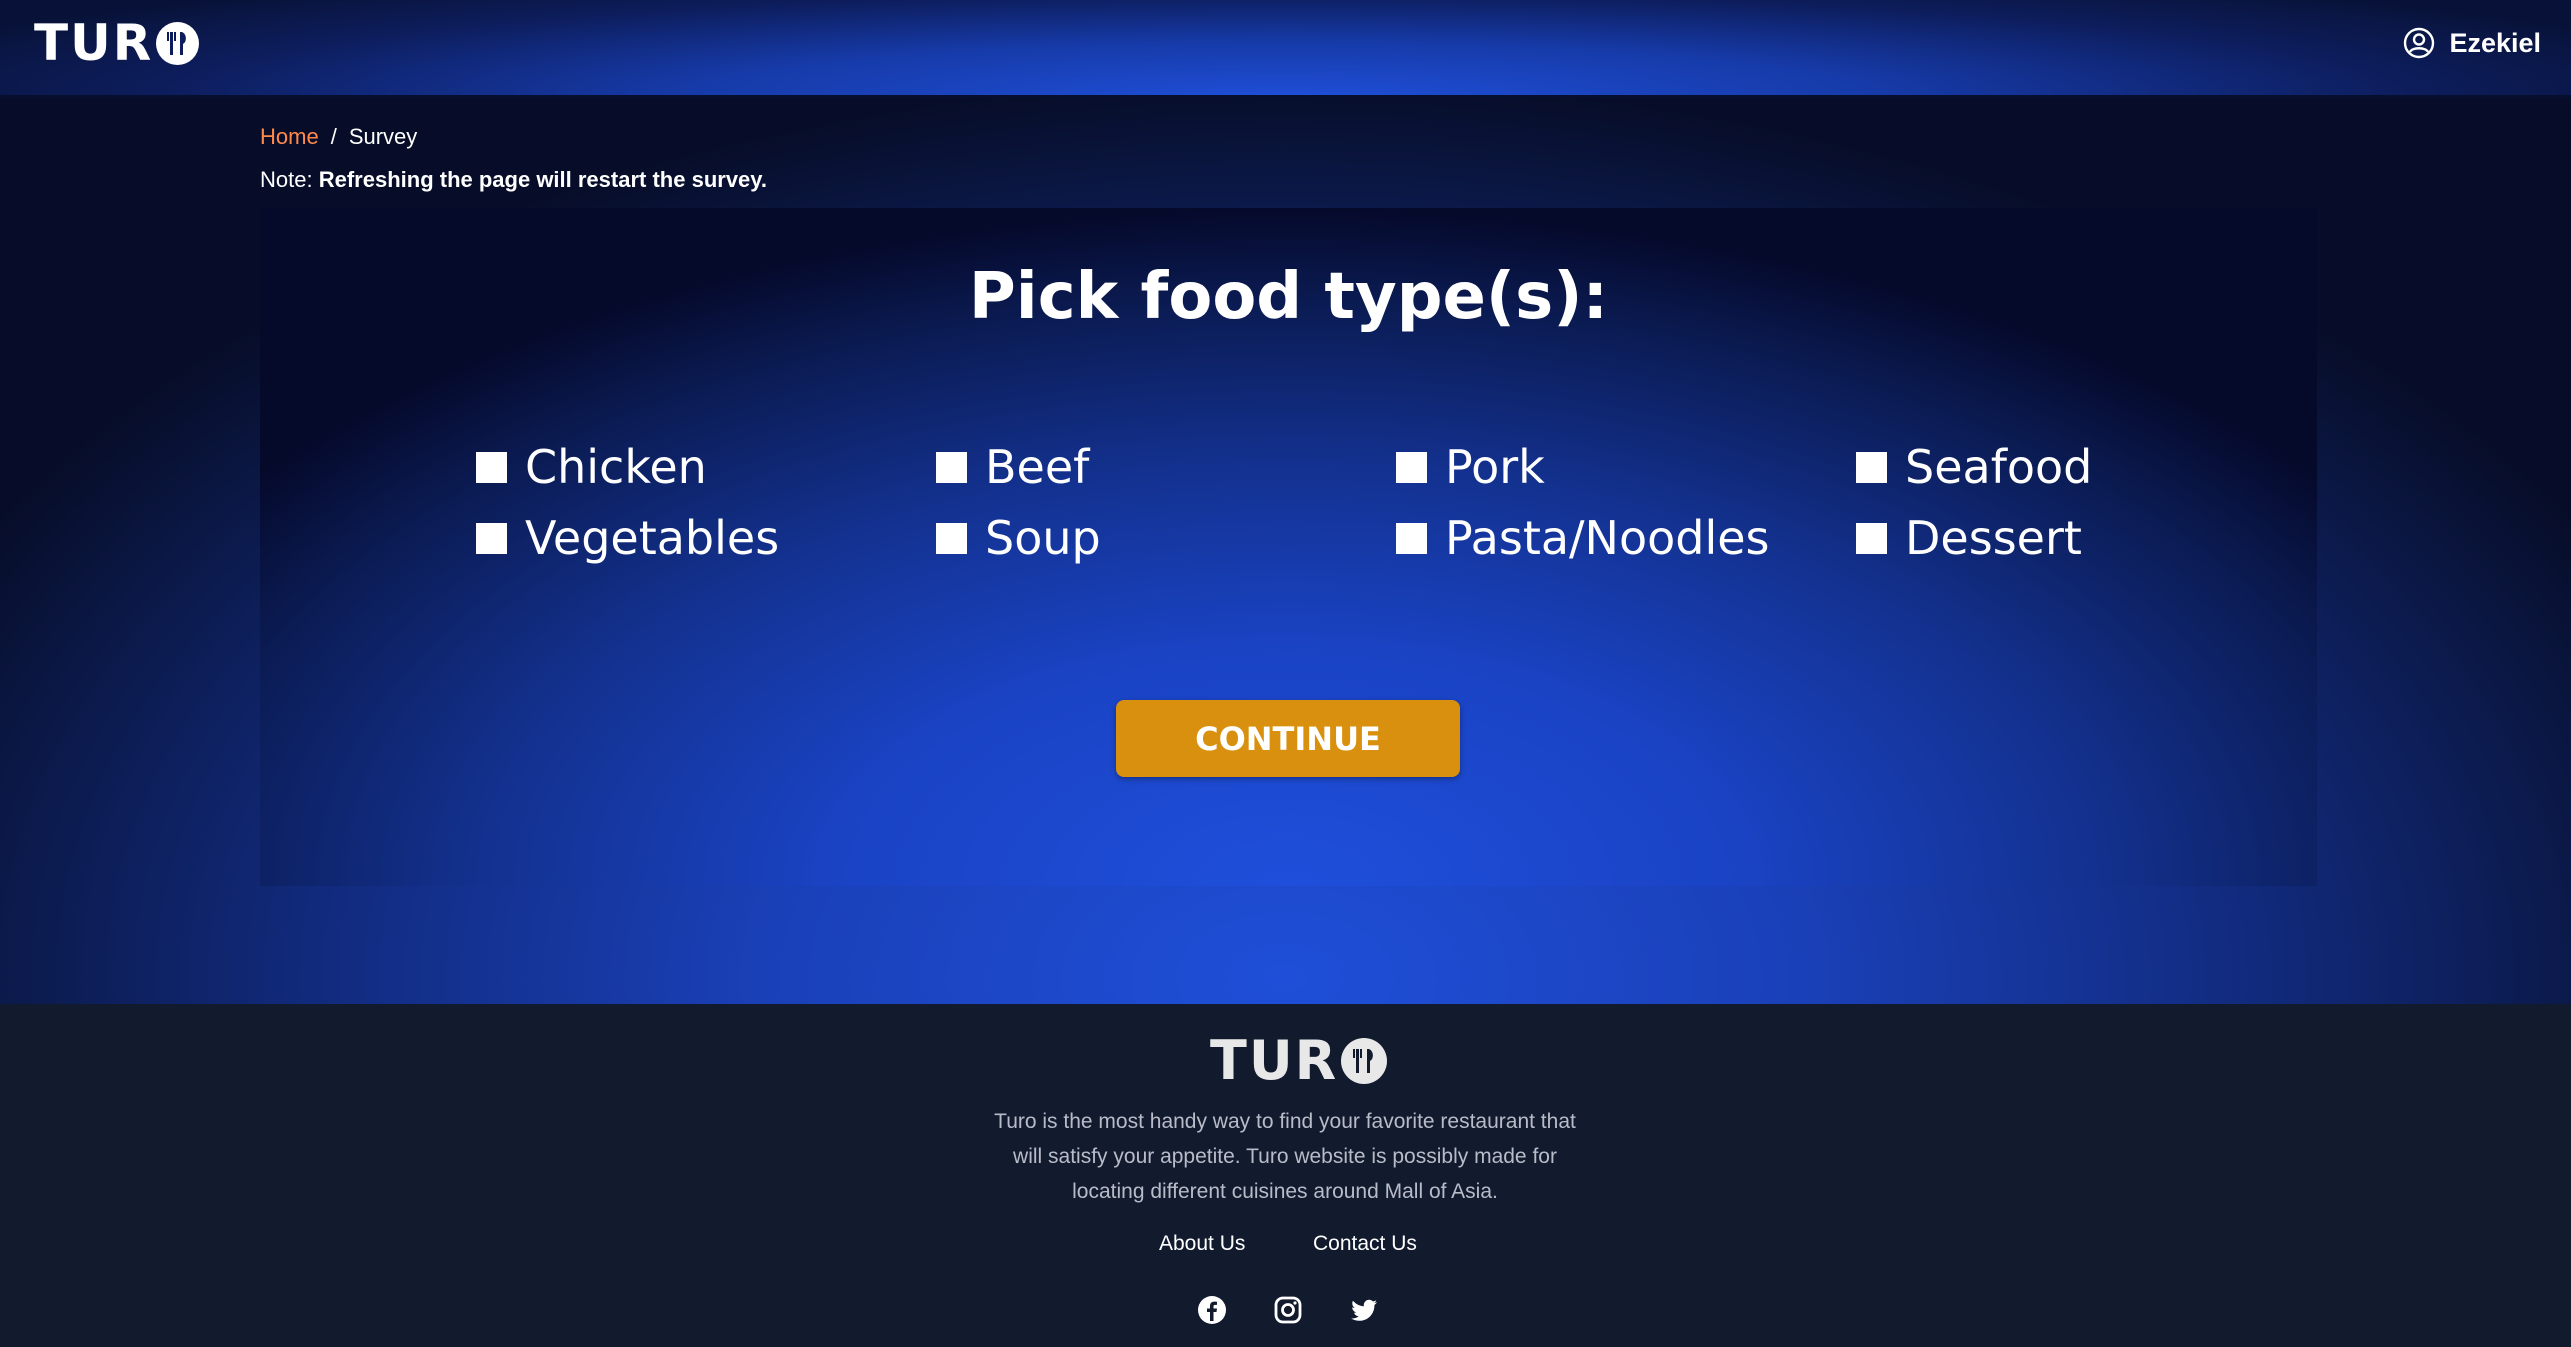 The width and height of the screenshot is (2571, 1347). Describe the element at coordinates (1037, 467) in the screenshot. I see `option-label: Beef` at that location.